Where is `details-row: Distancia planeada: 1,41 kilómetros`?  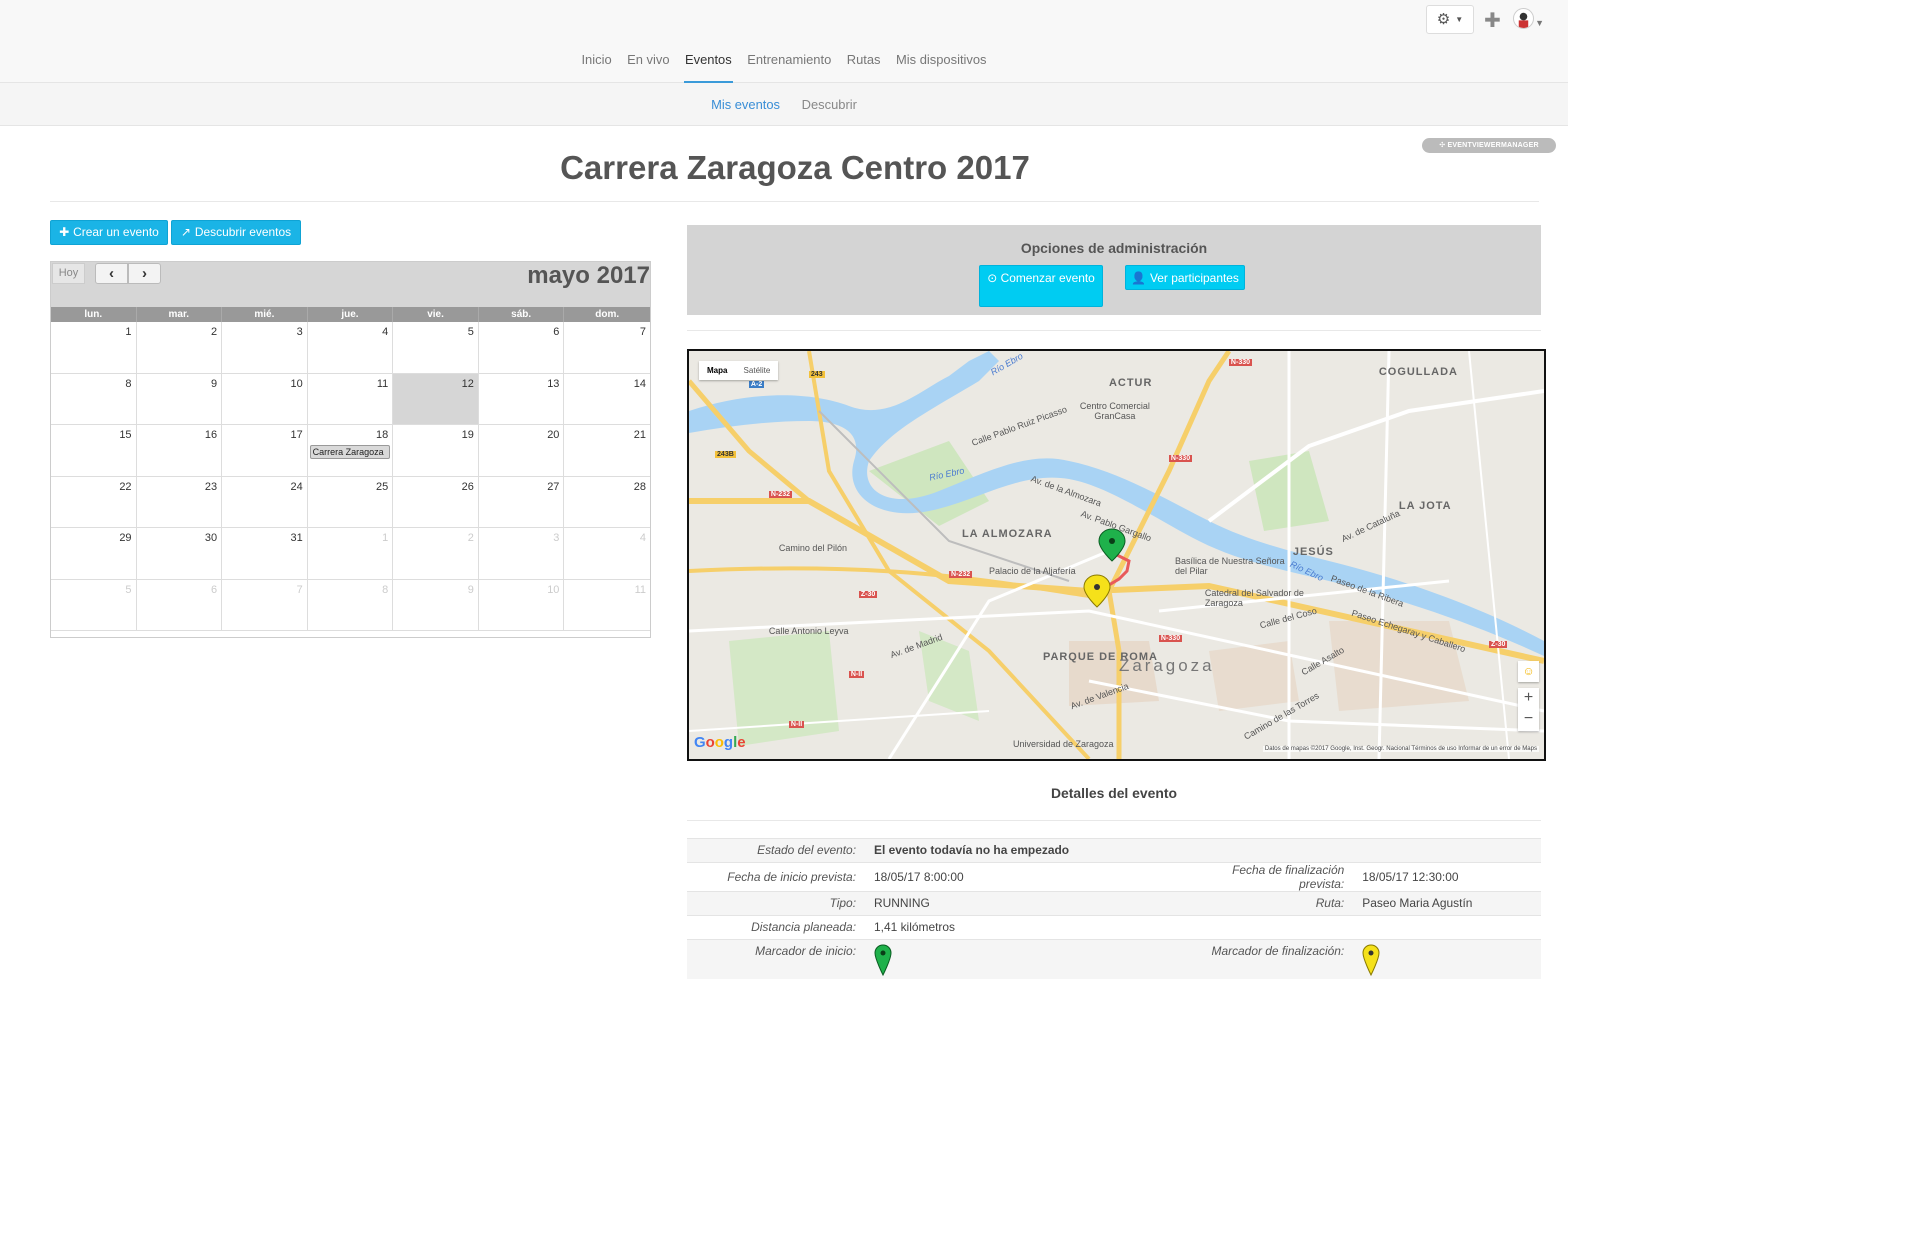 details-row: Distancia planeada: 1,41 kilómetros is located at coordinates (1114, 926).